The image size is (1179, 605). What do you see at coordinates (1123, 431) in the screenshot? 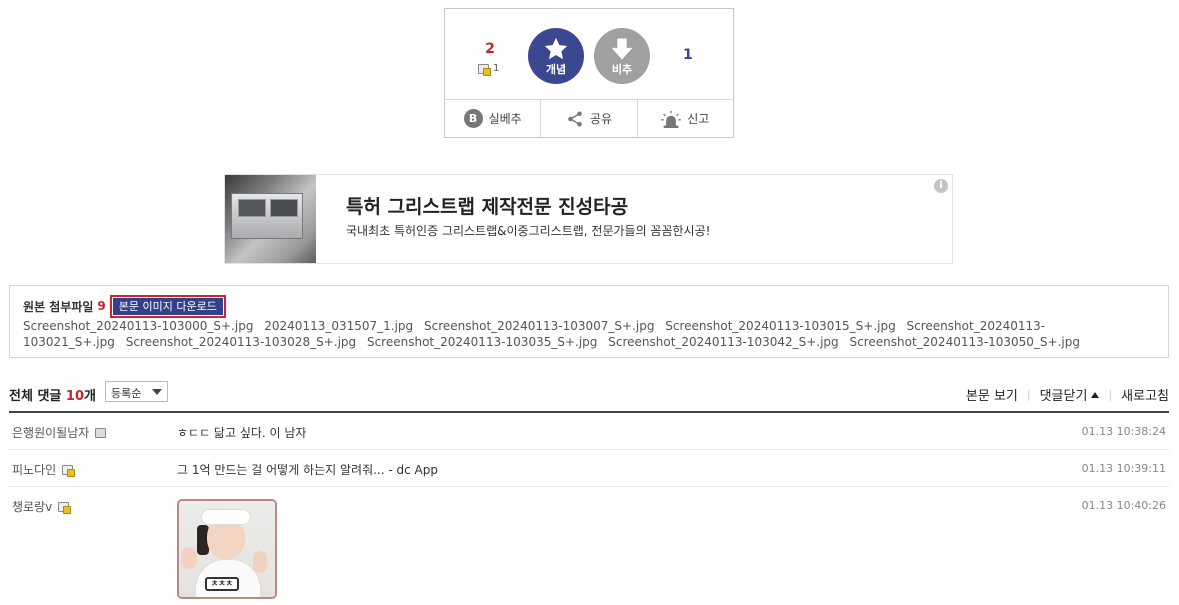
I see `comment-date: 01.13 10:38:24` at bounding box center [1123, 431].